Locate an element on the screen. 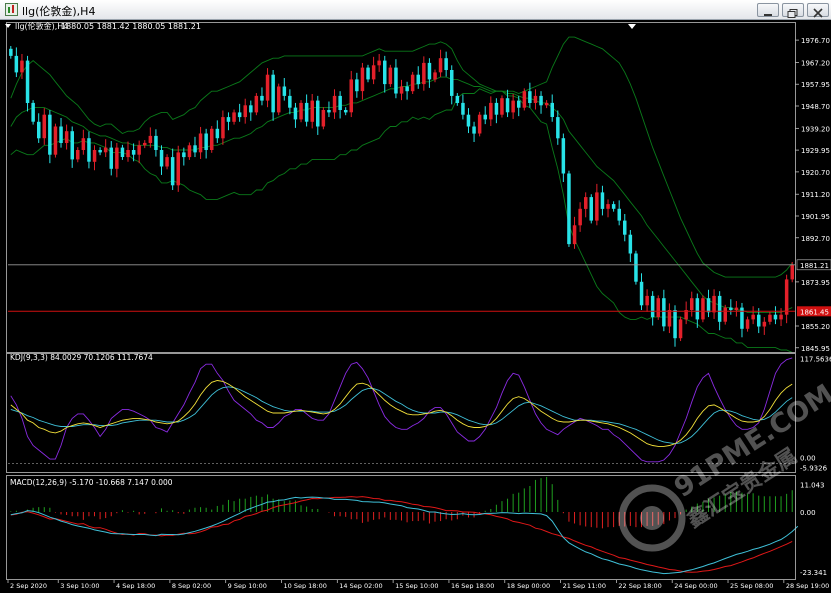 This screenshot has height=593, width=831. price-tick-label: 1901.95 is located at coordinates (815, 217).